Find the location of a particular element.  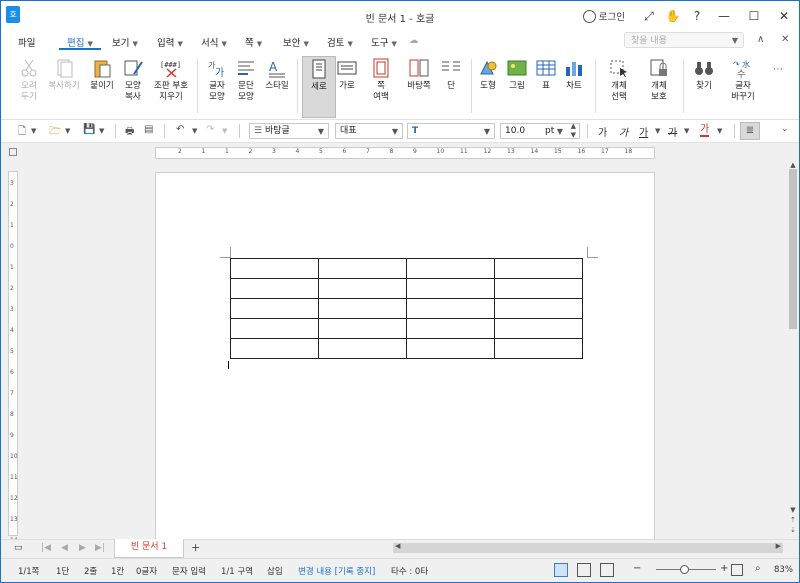

horizontal-ruler: 2 1 1 2 3 4 5 6 7 8 9 10 11 12 13 14 15 16 17 18 is located at coordinates (405, 153).